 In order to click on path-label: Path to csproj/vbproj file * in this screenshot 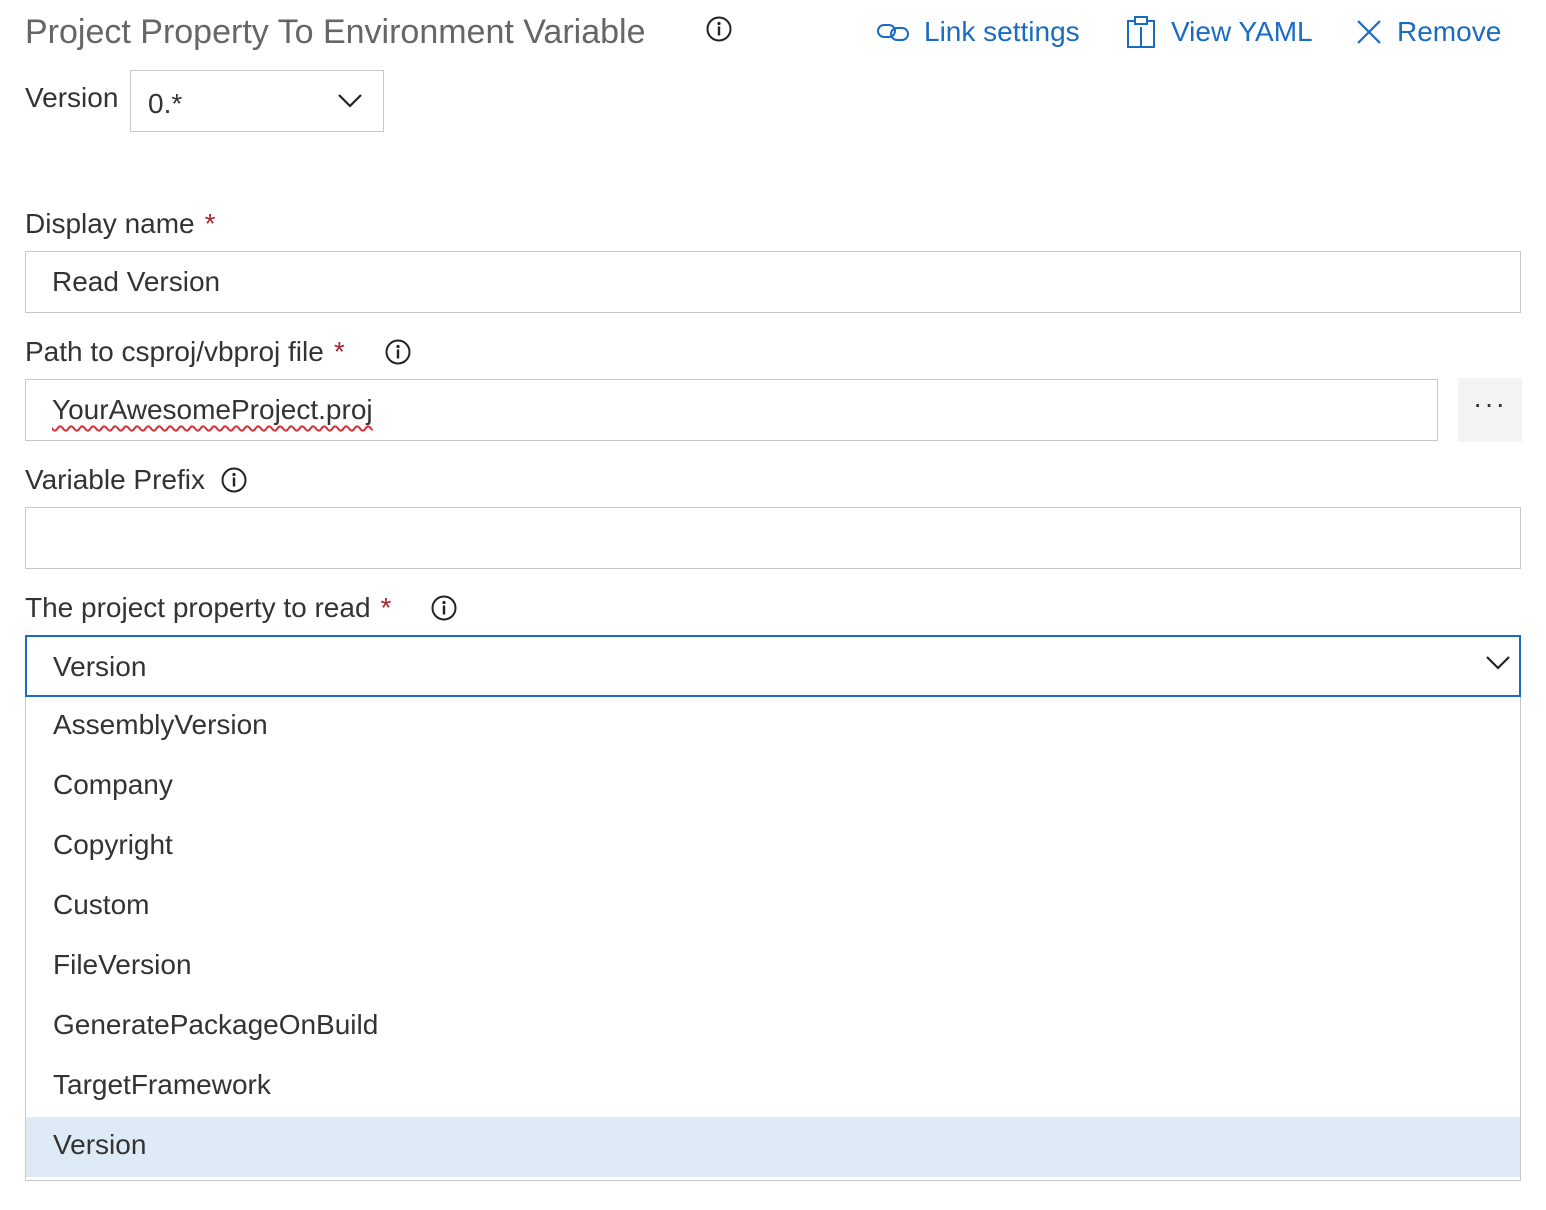, I will do `click(218, 352)`.